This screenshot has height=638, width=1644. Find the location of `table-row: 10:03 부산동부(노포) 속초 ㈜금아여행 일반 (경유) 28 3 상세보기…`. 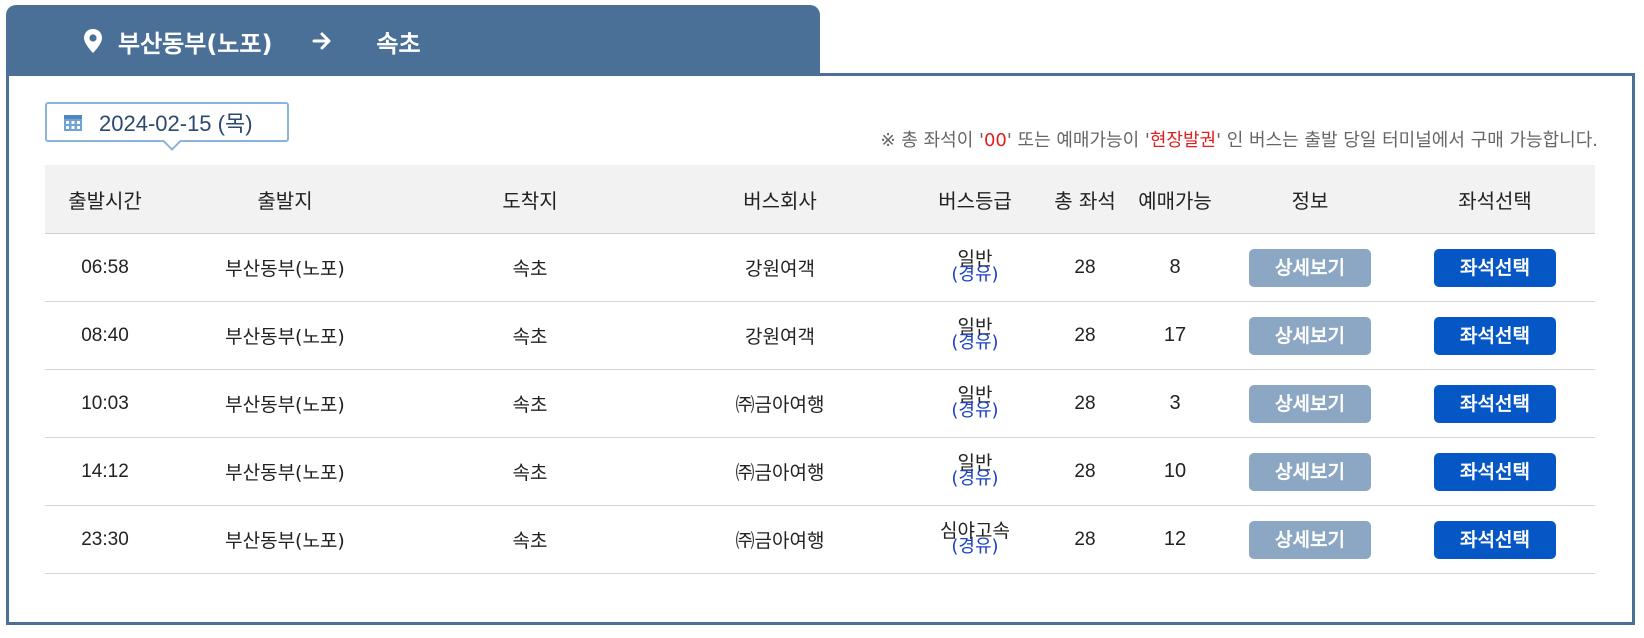

table-row: 10:03 부산동부(노포) 속초 ㈜금아여행 일반 (경유) 28 3 상세보기… is located at coordinates (820, 403).